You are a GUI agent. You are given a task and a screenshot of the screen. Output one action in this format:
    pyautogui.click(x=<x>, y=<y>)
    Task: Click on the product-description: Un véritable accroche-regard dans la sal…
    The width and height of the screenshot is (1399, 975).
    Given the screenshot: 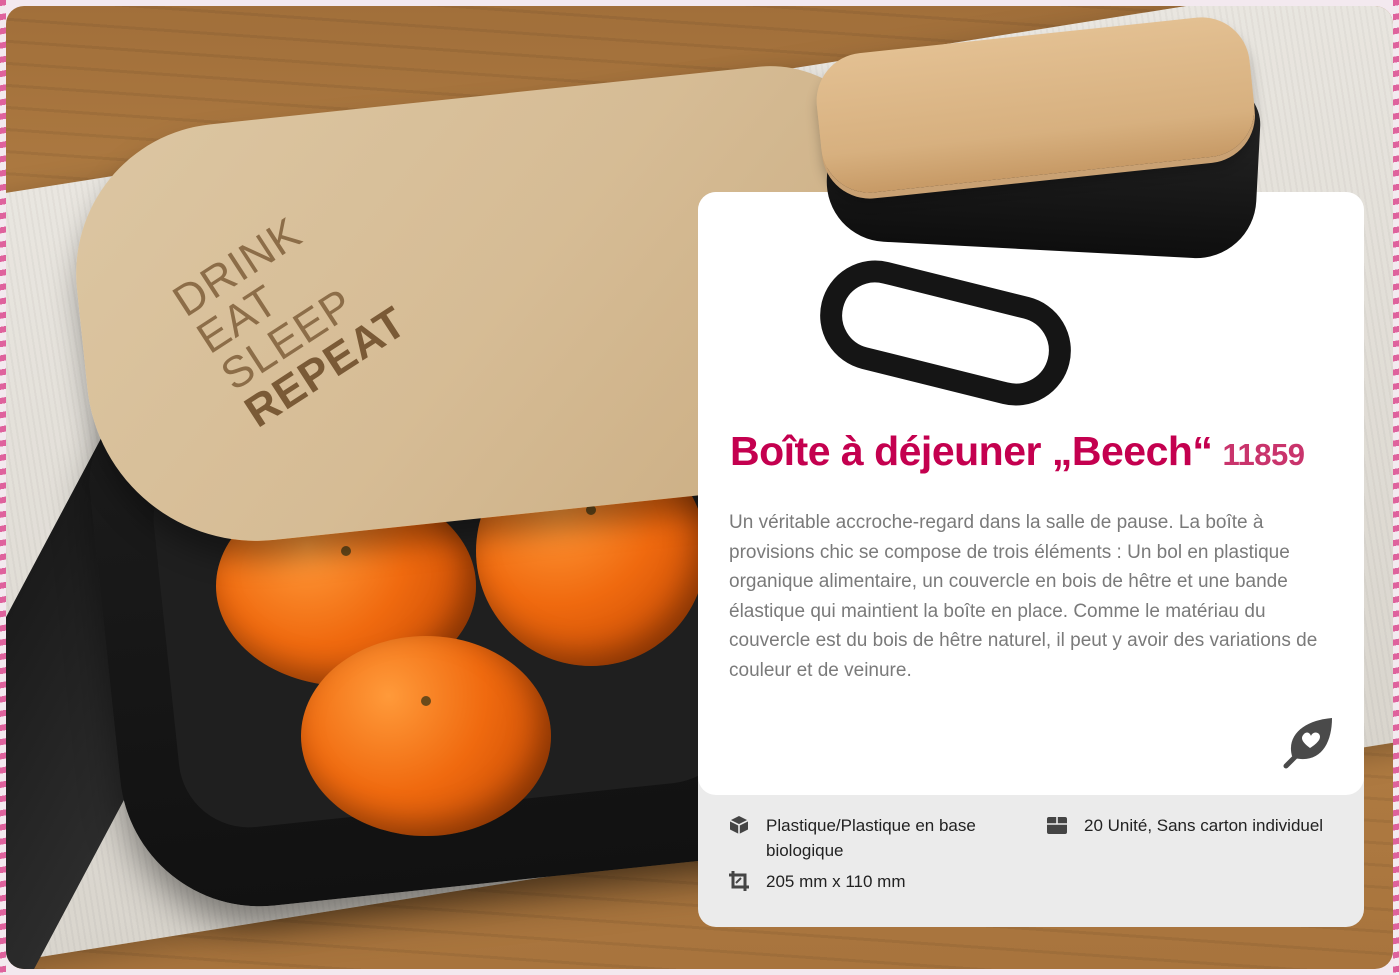 What is the action you would take?
    pyautogui.click(x=1023, y=596)
    